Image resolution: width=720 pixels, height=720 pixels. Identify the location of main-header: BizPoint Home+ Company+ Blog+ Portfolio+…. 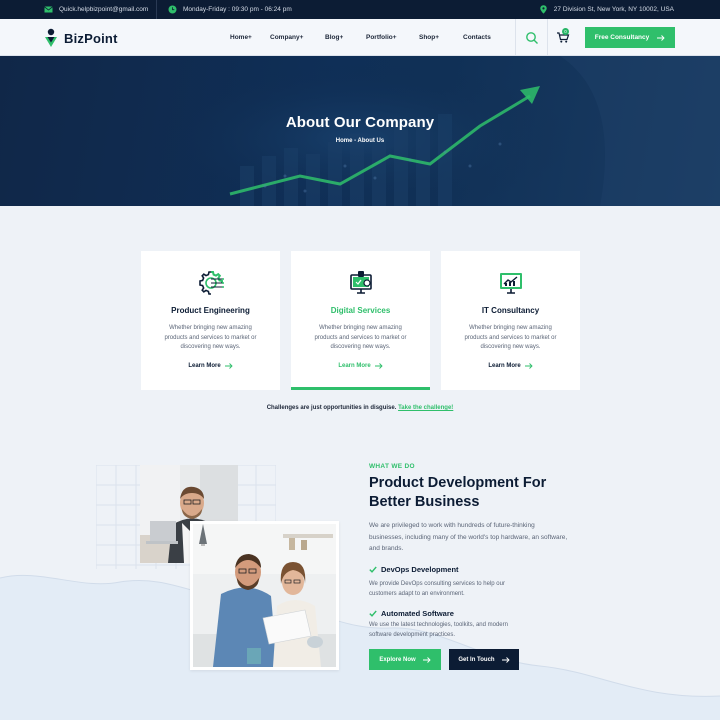
(360, 37).